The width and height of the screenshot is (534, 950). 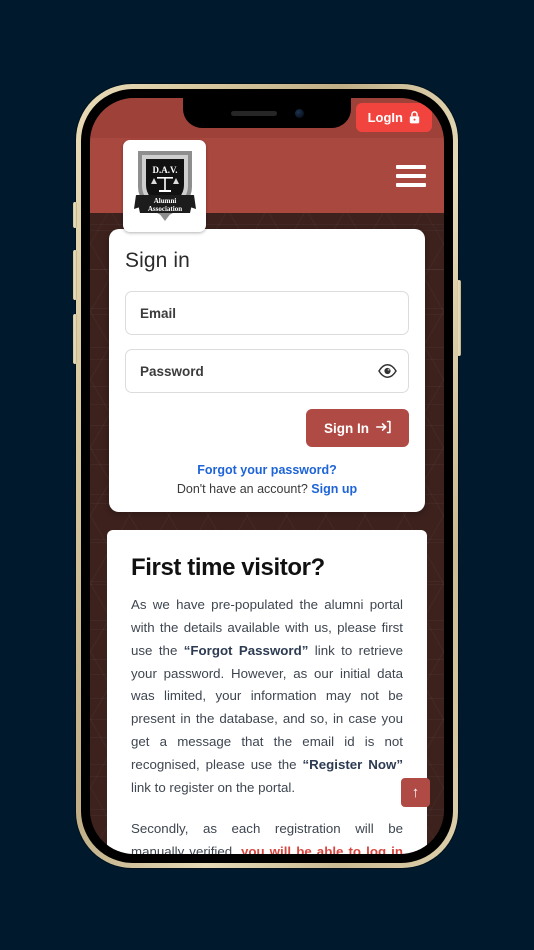 What do you see at coordinates (299, 113) in the screenshot?
I see `front-camera-icon` at bounding box center [299, 113].